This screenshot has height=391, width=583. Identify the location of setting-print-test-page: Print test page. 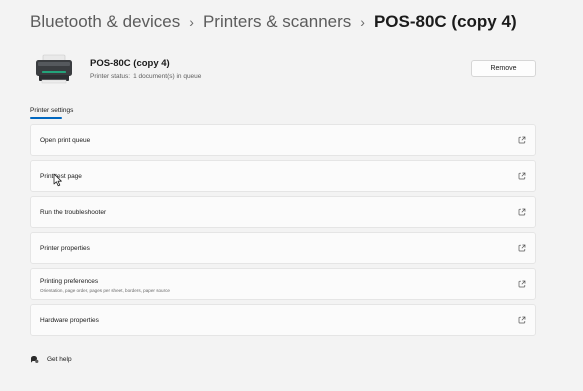
(283, 176).